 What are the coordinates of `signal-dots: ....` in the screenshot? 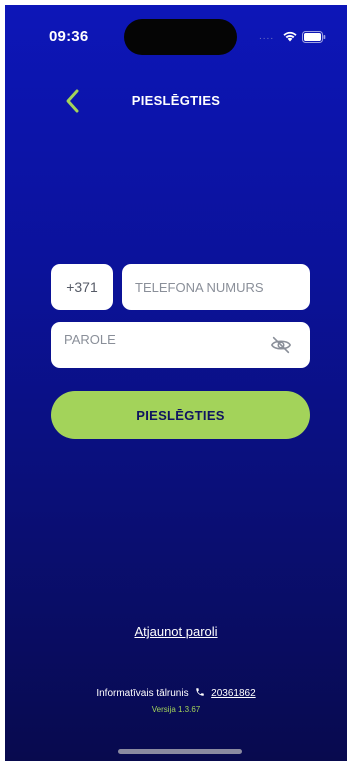 It's located at (267, 36).